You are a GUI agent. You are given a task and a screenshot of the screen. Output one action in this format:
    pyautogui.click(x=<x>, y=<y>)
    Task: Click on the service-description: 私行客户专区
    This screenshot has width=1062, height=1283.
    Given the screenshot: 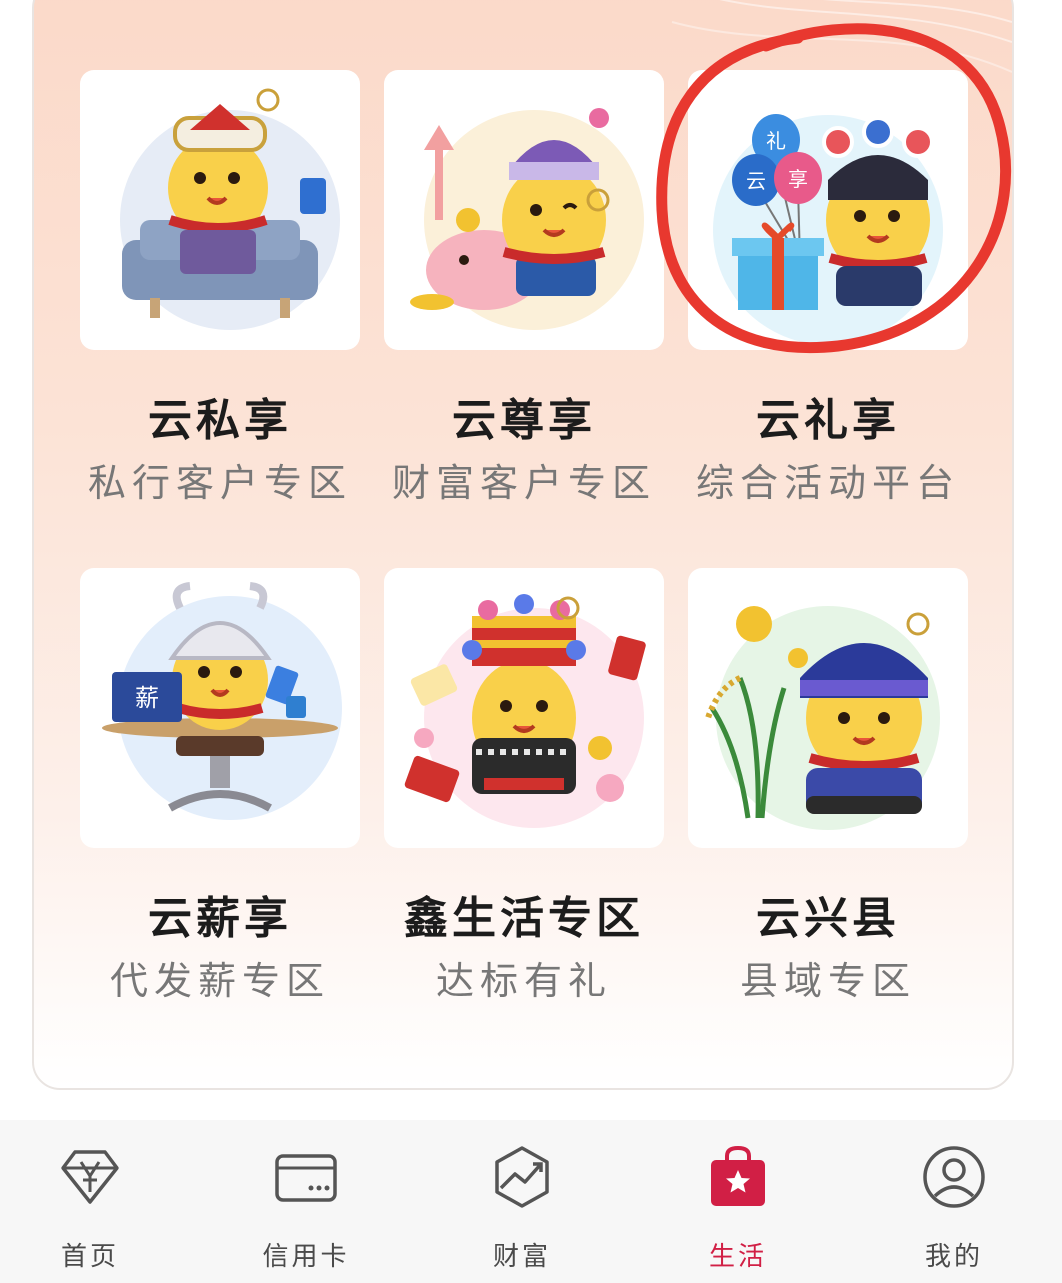 What is the action you would take?
    pyautogui.click(x=219, y=483)
    